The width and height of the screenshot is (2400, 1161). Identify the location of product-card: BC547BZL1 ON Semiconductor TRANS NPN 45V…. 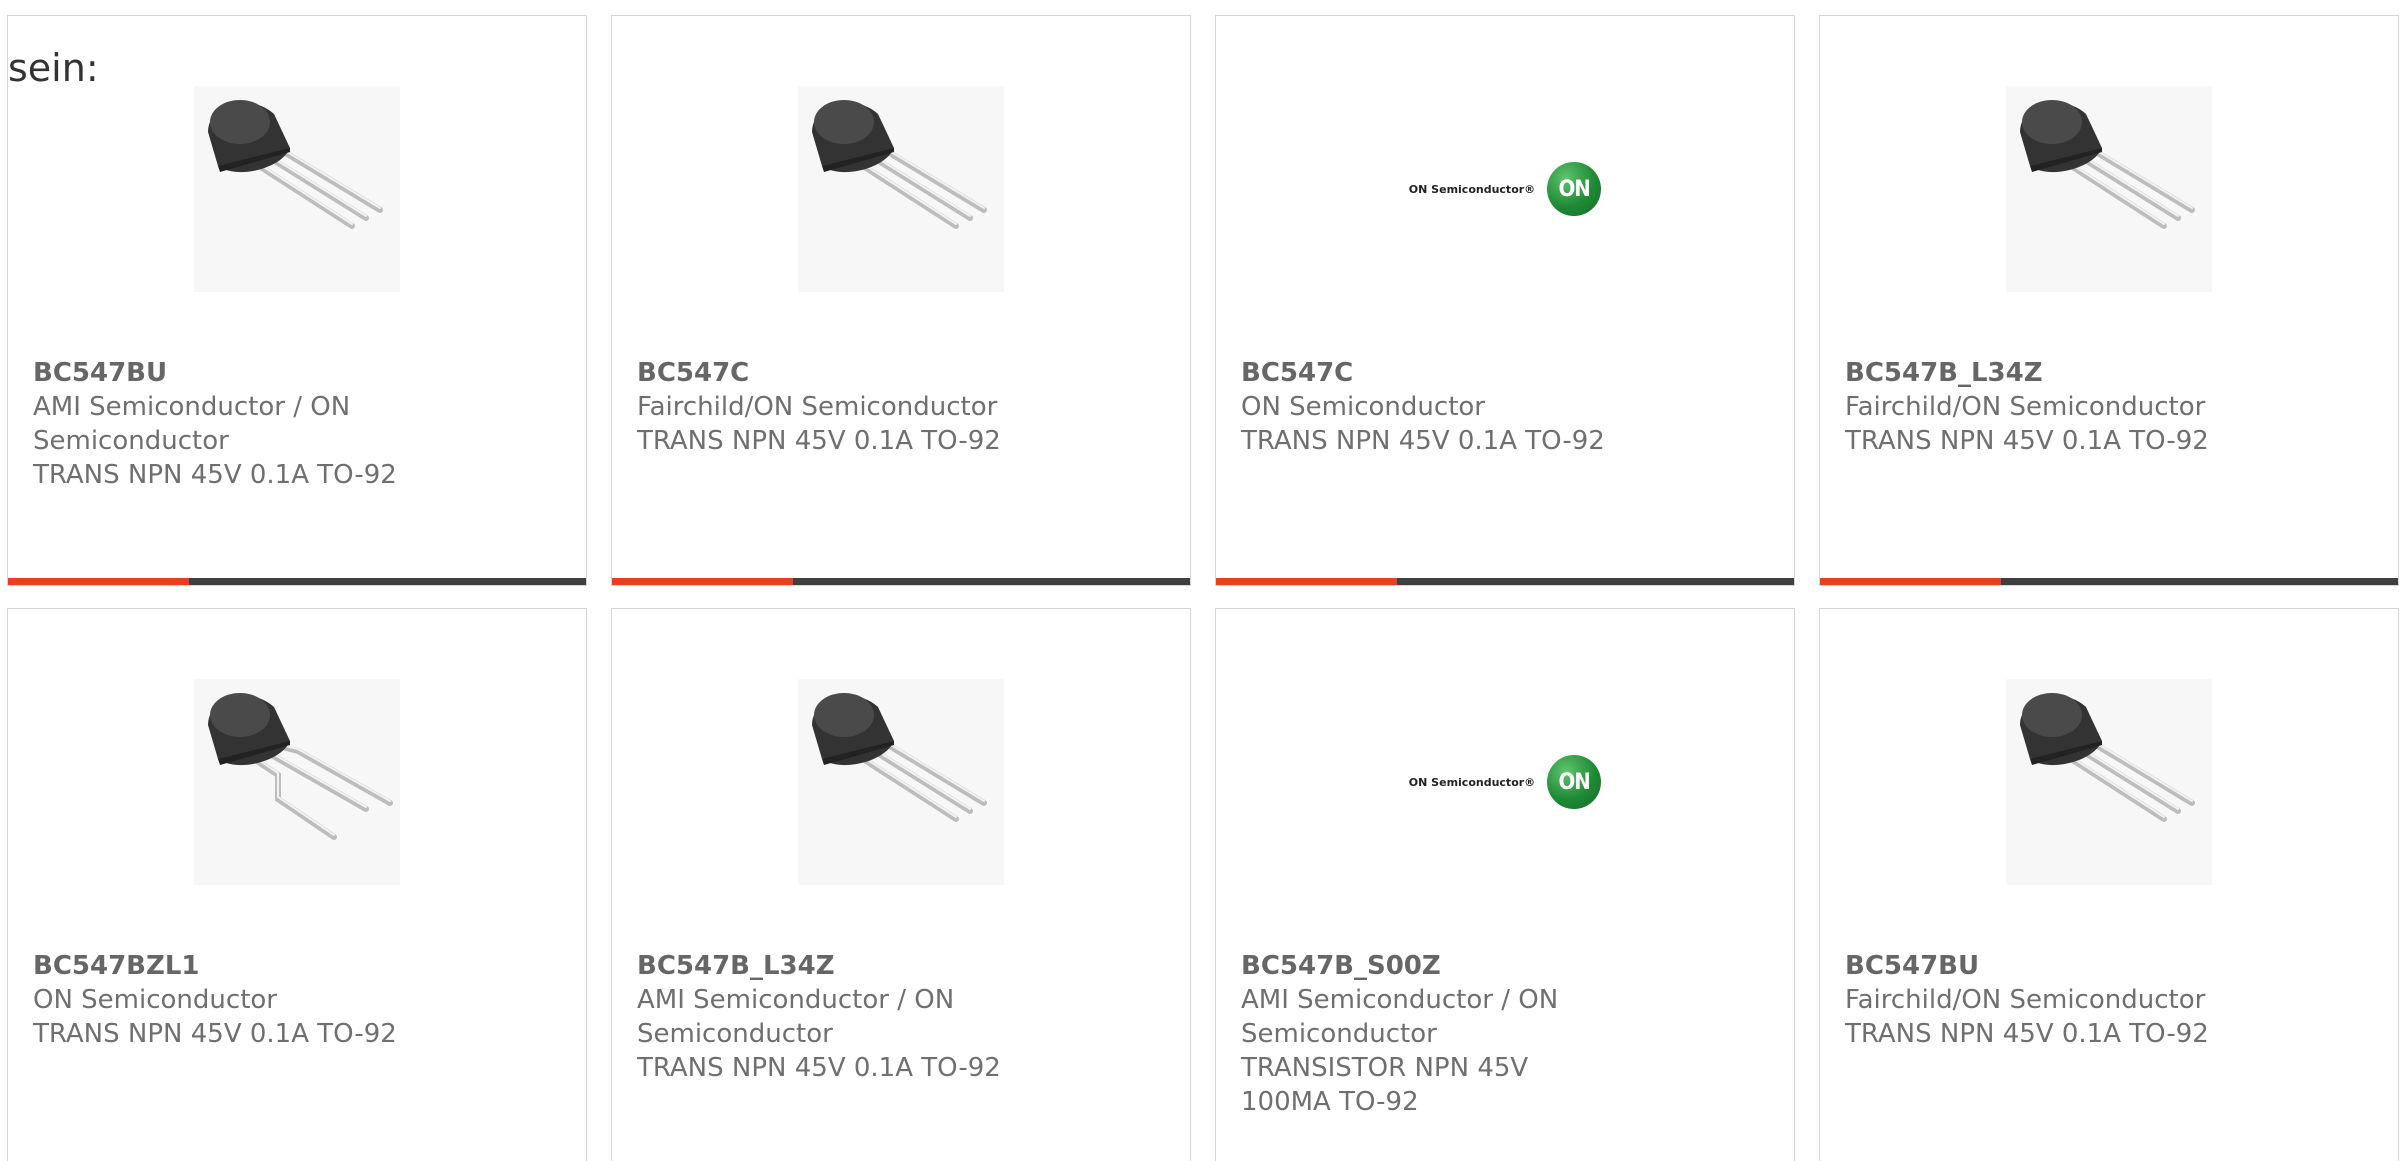
(297, 884).